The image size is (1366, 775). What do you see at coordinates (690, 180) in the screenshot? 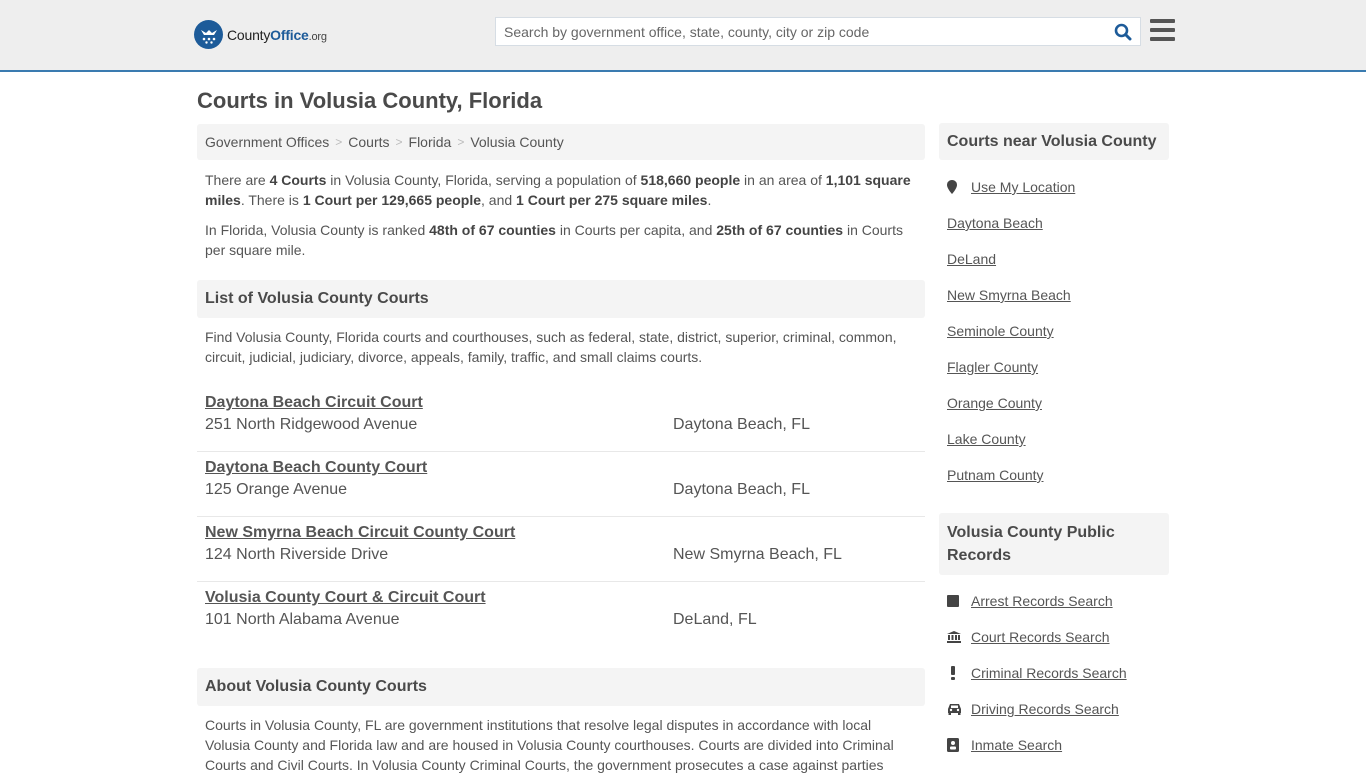
I see `population: 518,660 people` at bounding box center [690, 180].